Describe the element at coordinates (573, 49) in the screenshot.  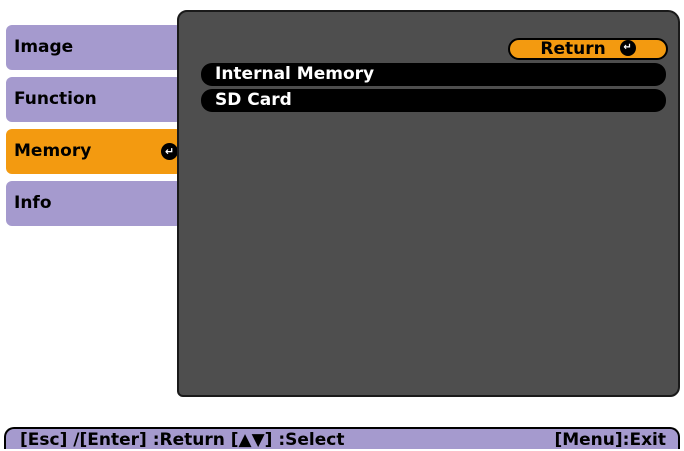
I see `return-label: Return` at that location.